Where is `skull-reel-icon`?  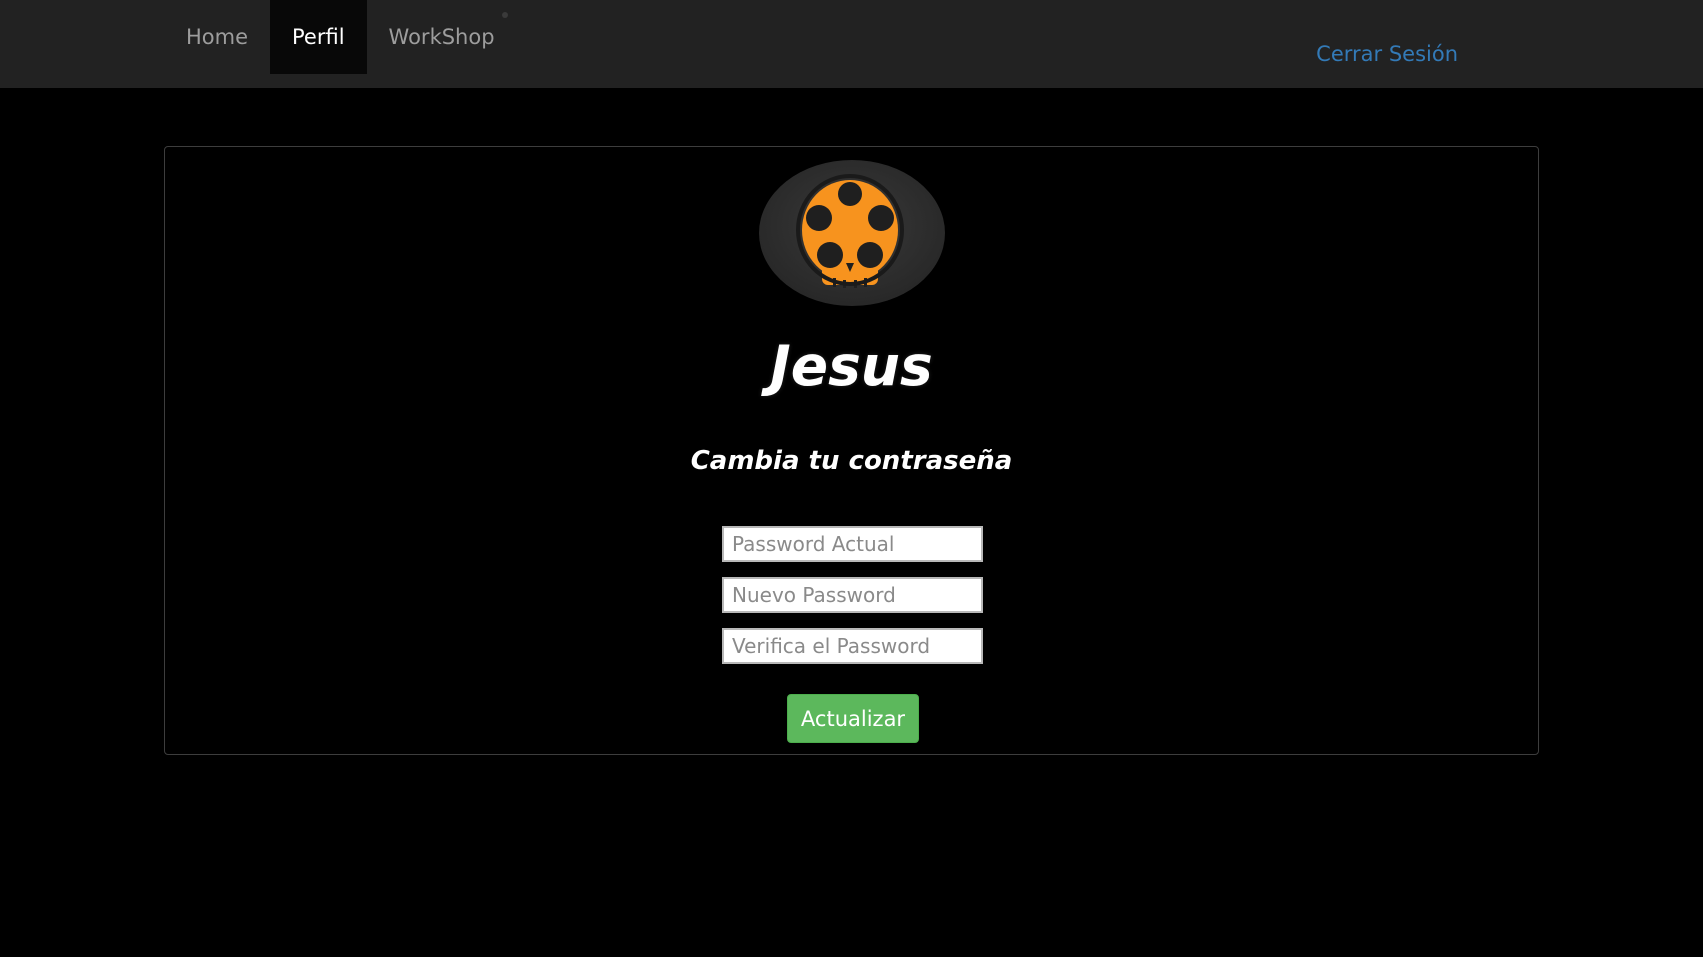 skull-reel-icon is located at coordinates (852, 233).